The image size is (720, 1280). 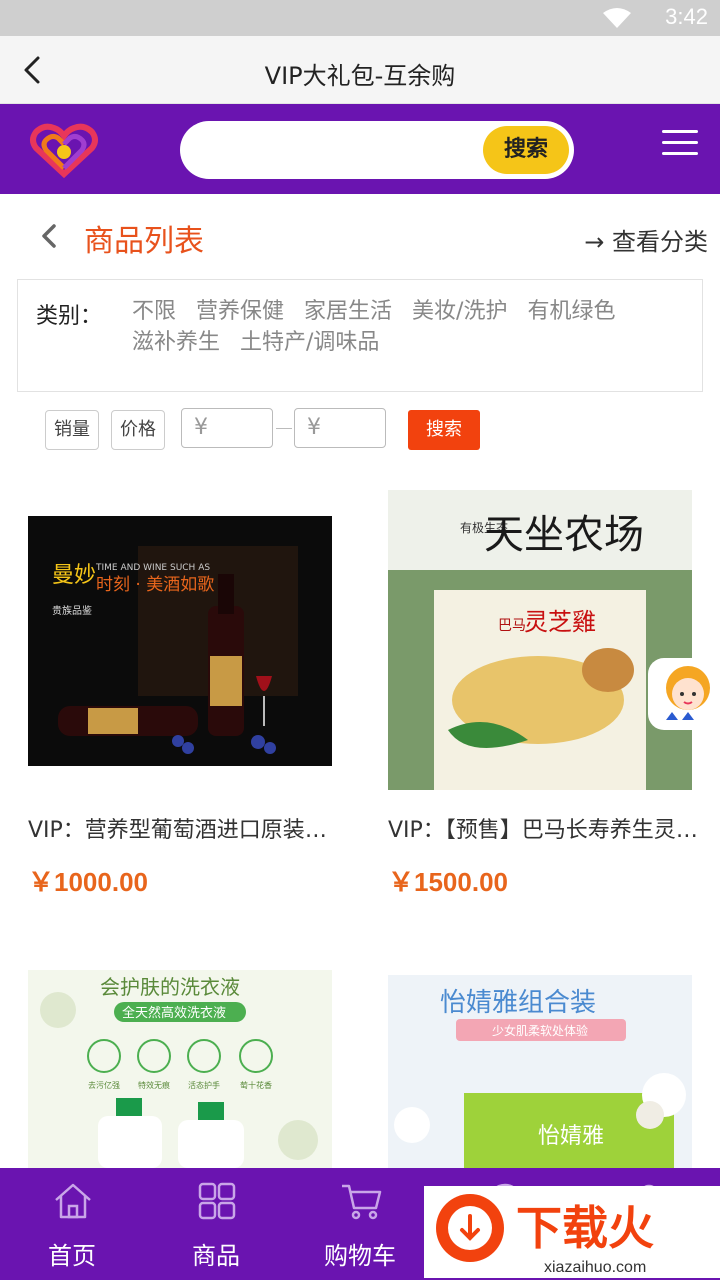 I want to click on category-option: 滋补养生, so click(x=176, y=342).